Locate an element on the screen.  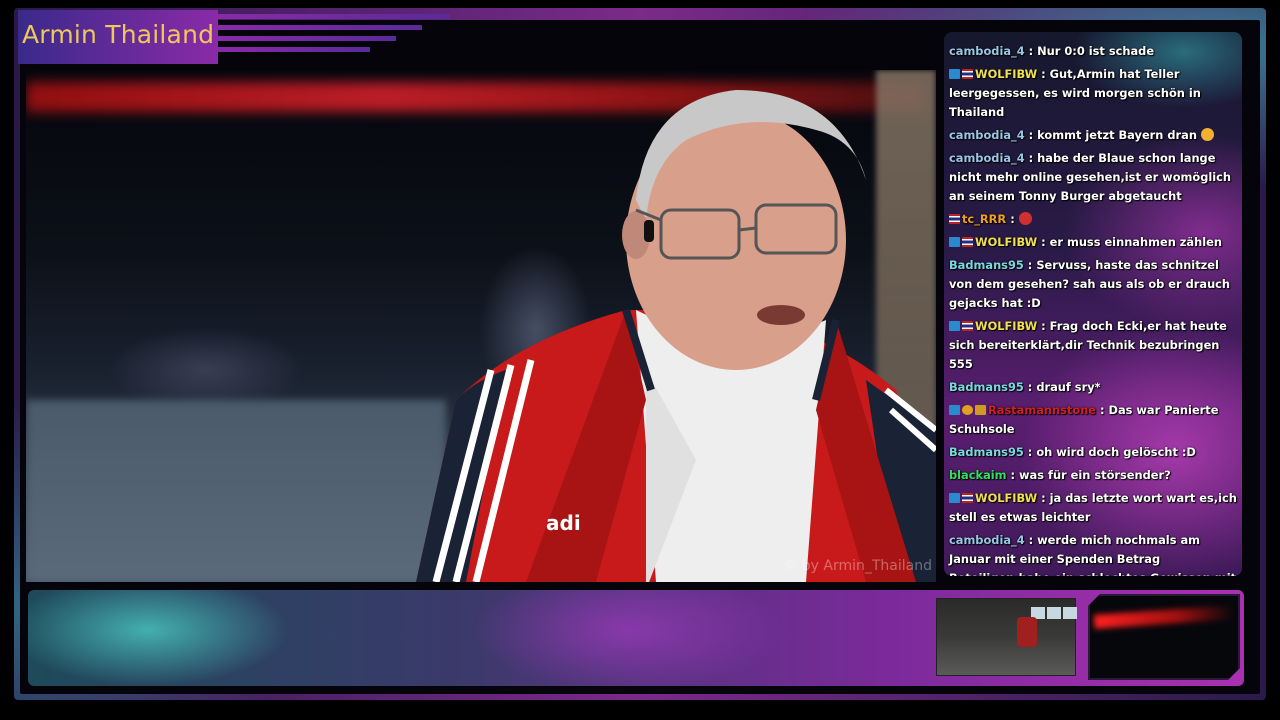
chat-message: cambodia_4 : Nur 0:0 ist schade is located at coordinates (1093, 51).